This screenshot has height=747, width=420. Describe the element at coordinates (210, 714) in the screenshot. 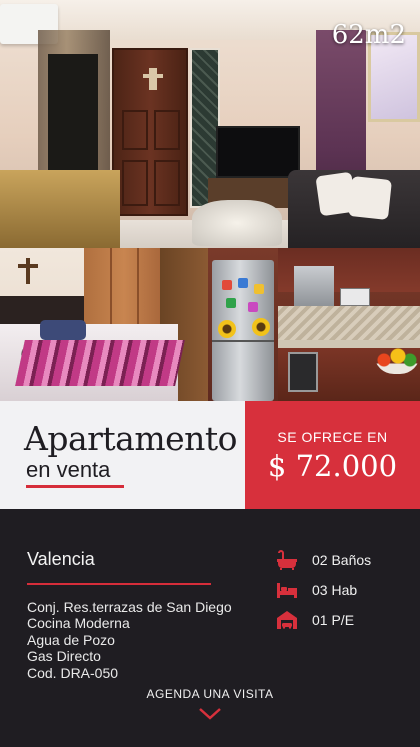

I see `chevron-down-icon` at that location.